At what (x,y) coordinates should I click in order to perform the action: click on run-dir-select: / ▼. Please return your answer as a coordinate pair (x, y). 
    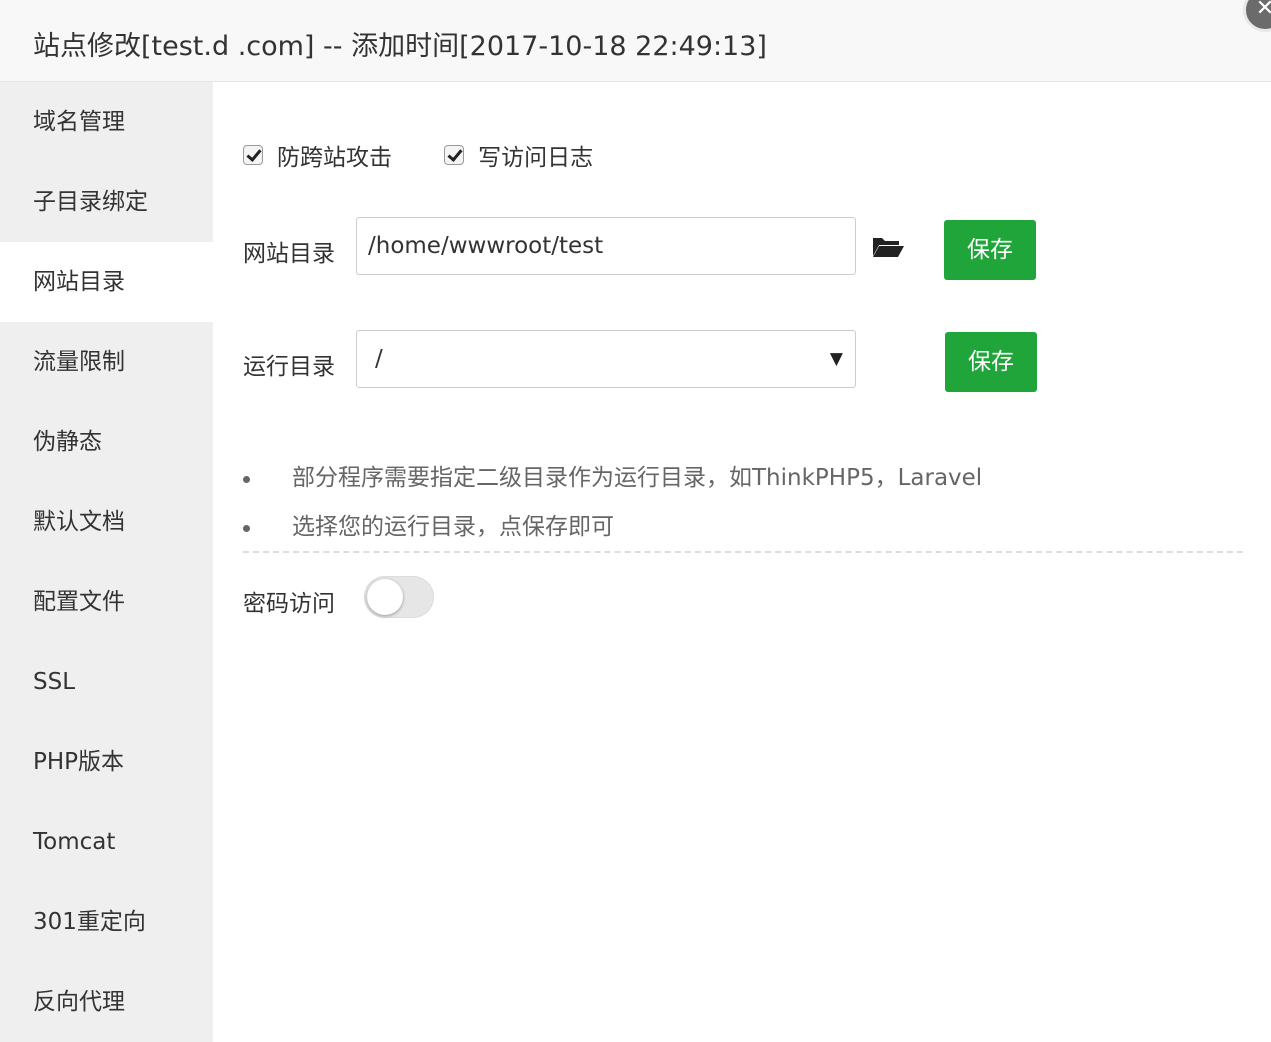
    Looking at the image, I should click on (606, 359).